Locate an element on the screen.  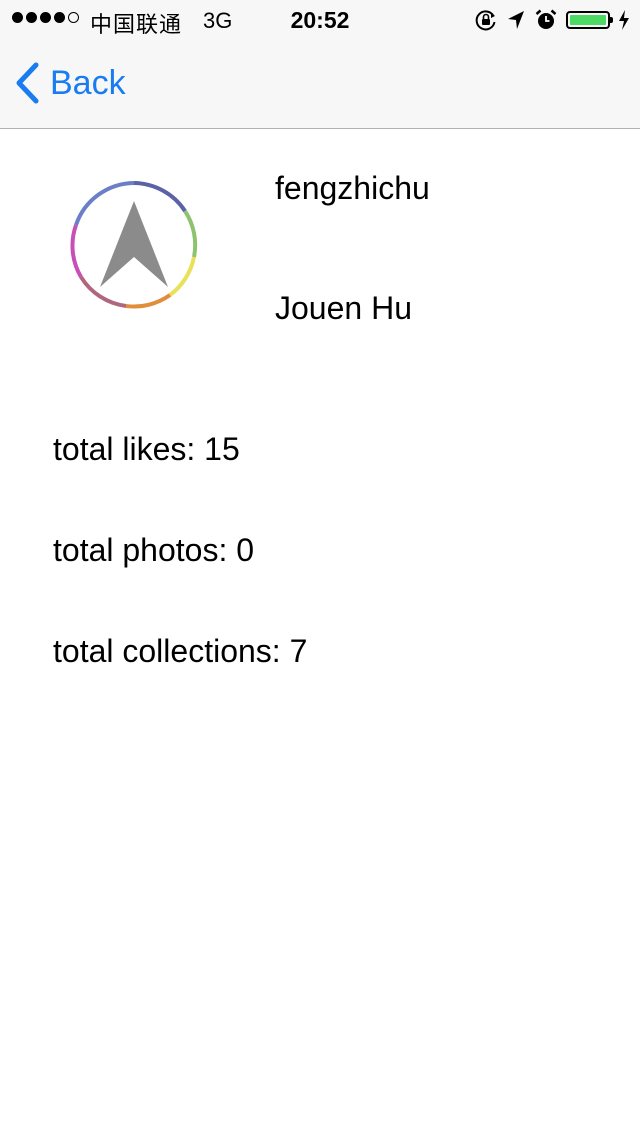
battery-level is located at coordinates (588, 20).